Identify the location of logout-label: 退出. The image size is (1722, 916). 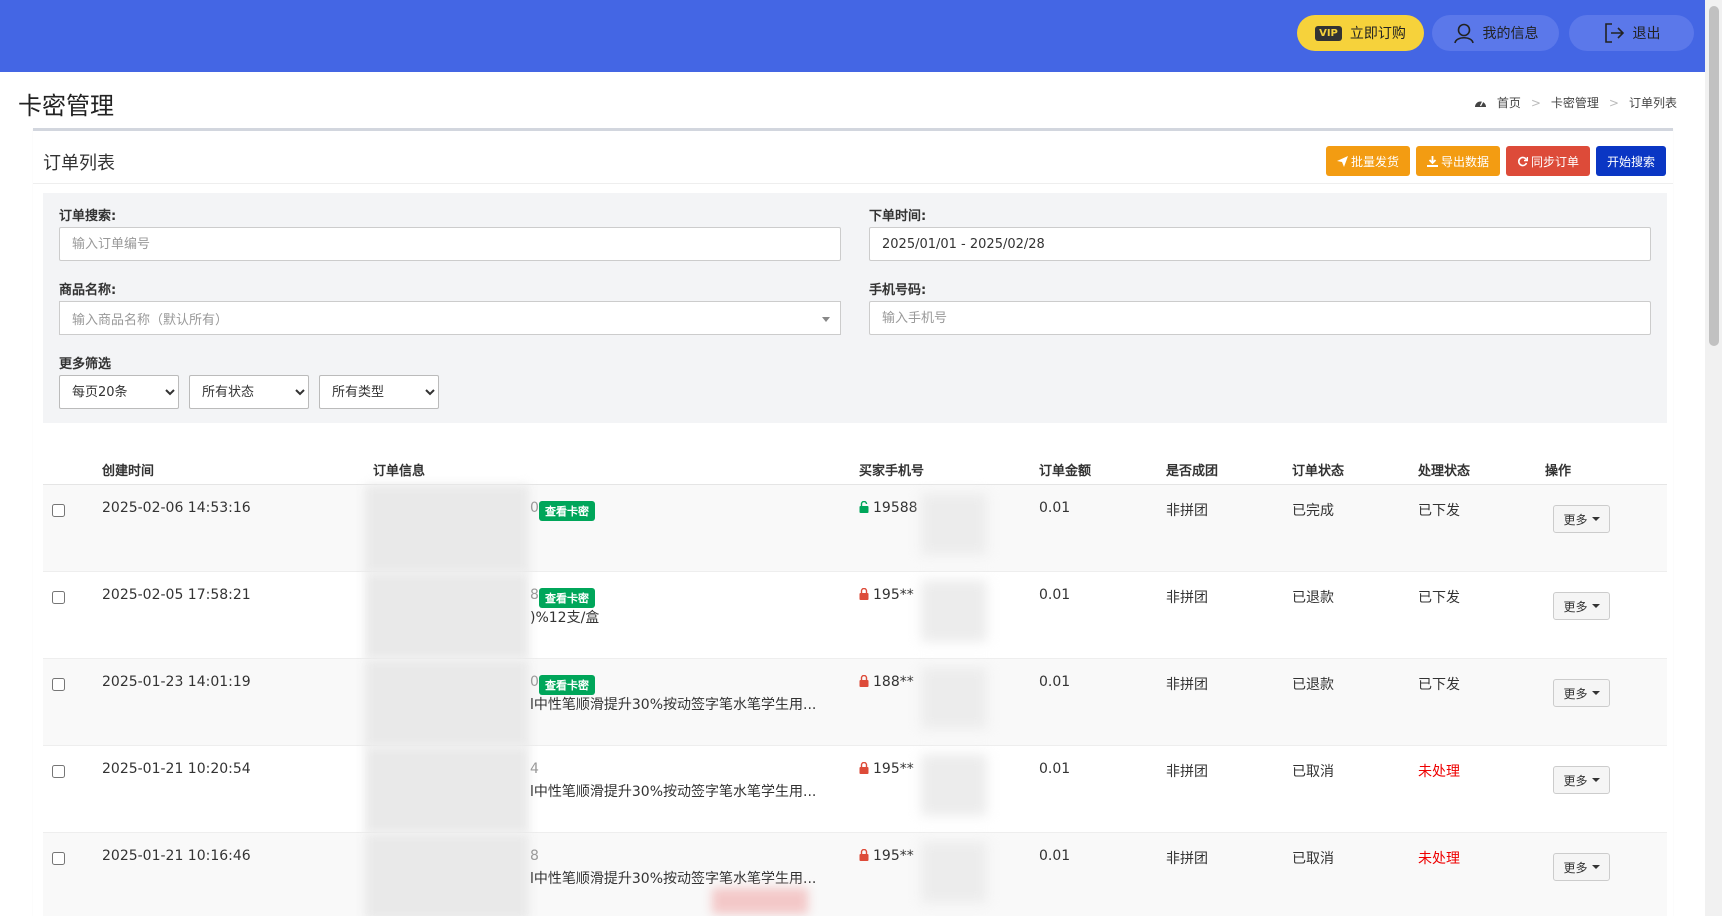
(1646, 34).